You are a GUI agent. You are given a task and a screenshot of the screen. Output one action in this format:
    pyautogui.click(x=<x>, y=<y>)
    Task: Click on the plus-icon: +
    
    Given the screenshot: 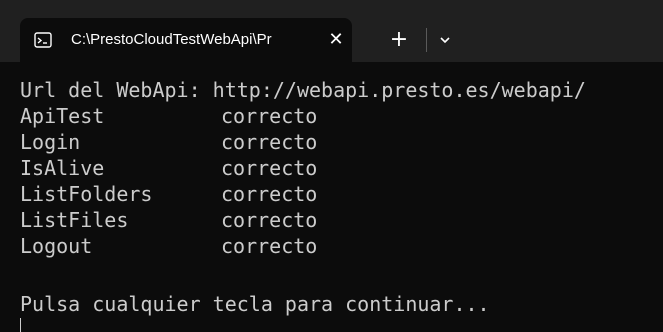 What is the action you would take?
    pyautogui.click(x=399, y=40)
    